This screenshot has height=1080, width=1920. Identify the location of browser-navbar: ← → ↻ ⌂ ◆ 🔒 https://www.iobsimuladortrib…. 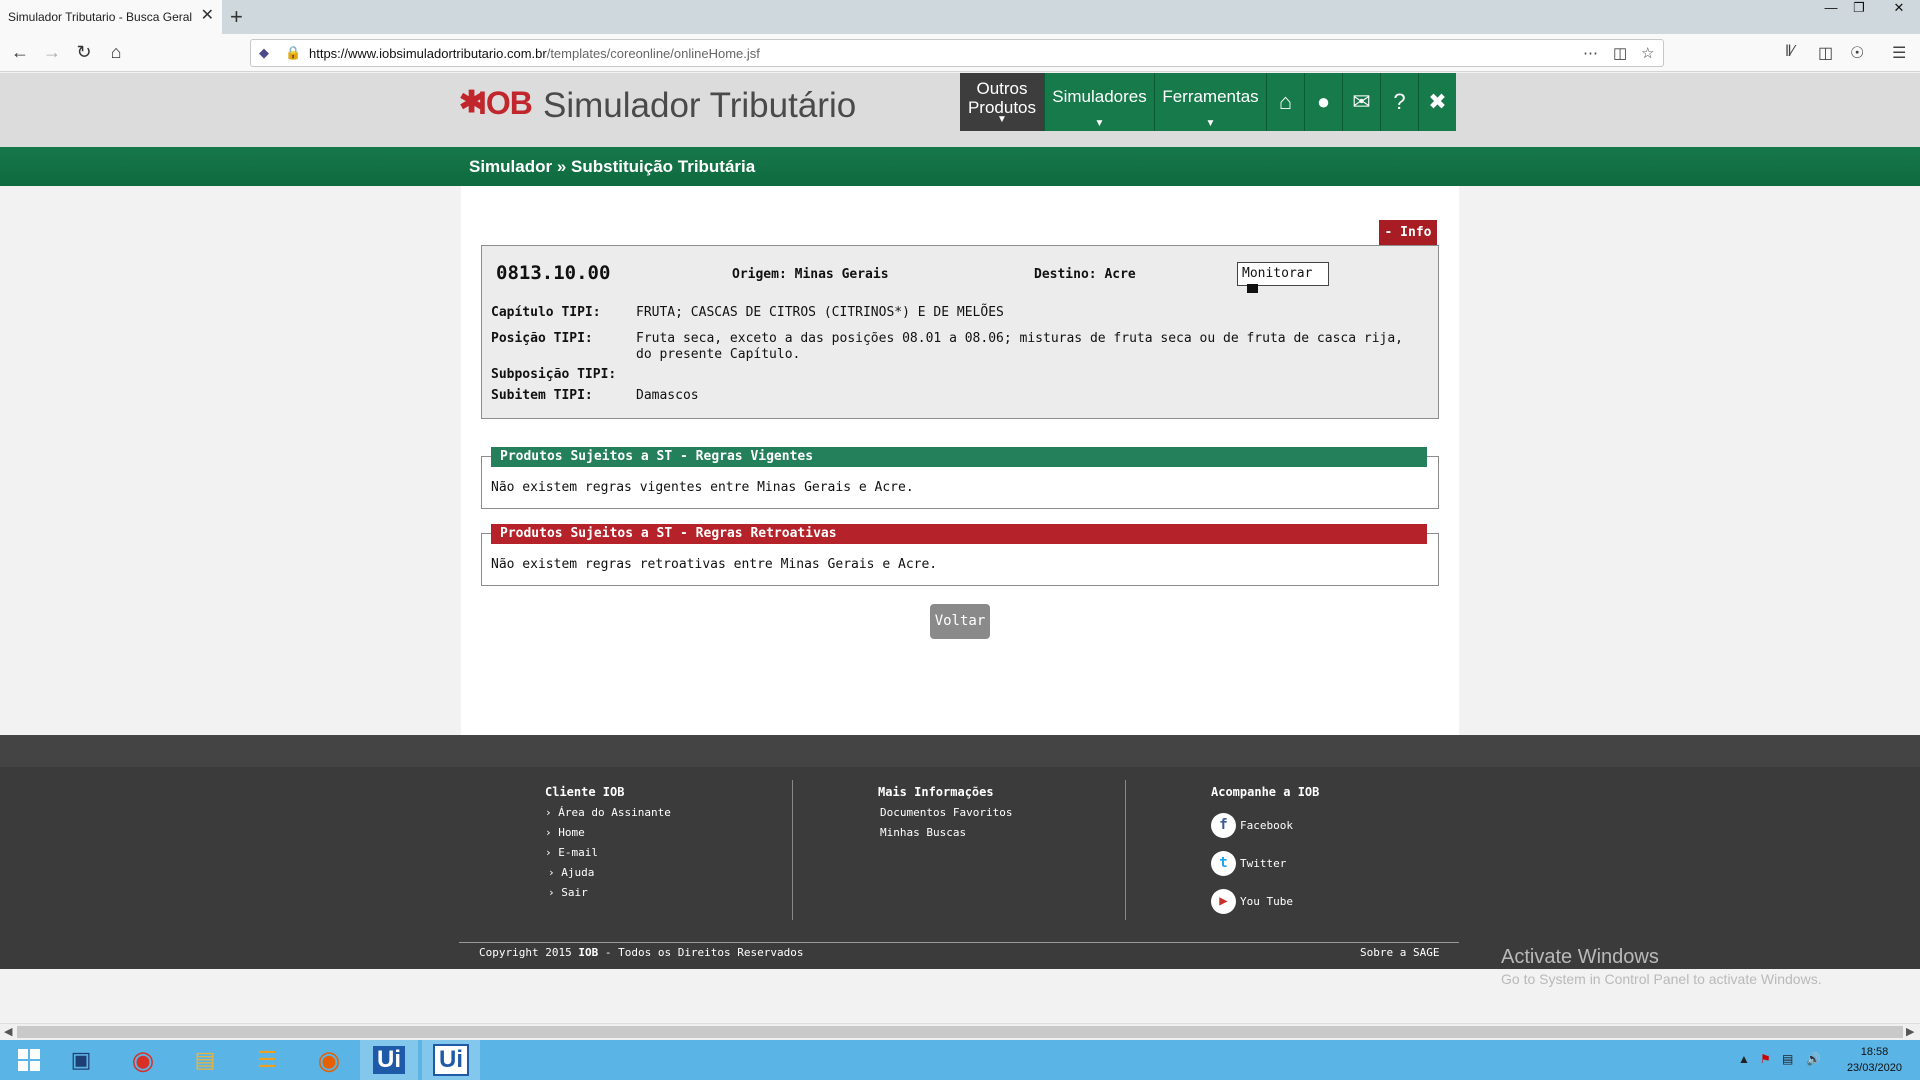
(960, 53).